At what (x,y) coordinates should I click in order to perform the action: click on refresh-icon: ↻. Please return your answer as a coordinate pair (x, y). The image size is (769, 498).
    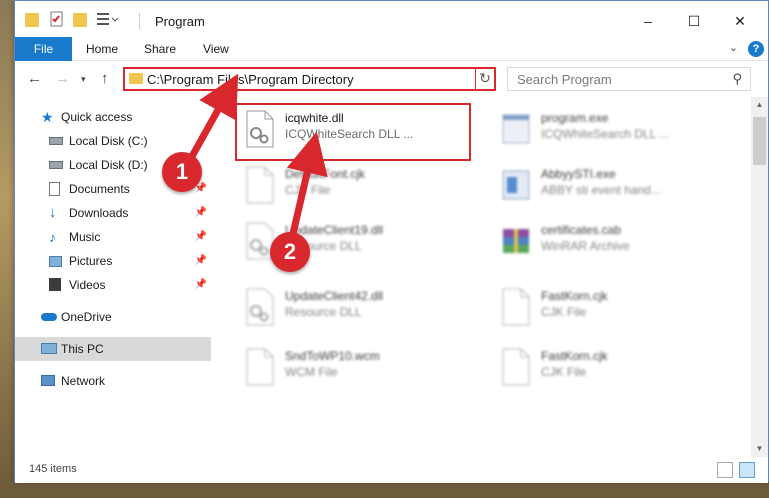
    Looking at the image, I should click on (485, 78).